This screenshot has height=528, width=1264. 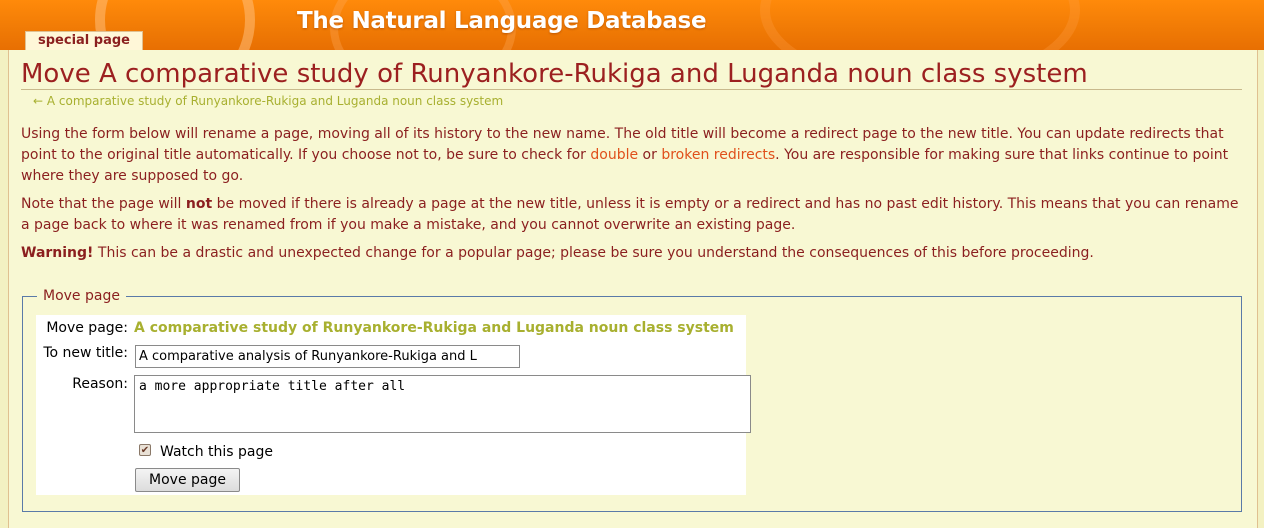 What do you see at coordinates (502, 21) in the screenshot?
I see `site-title: The Natural Language Database` at bounding box center [502, 21].